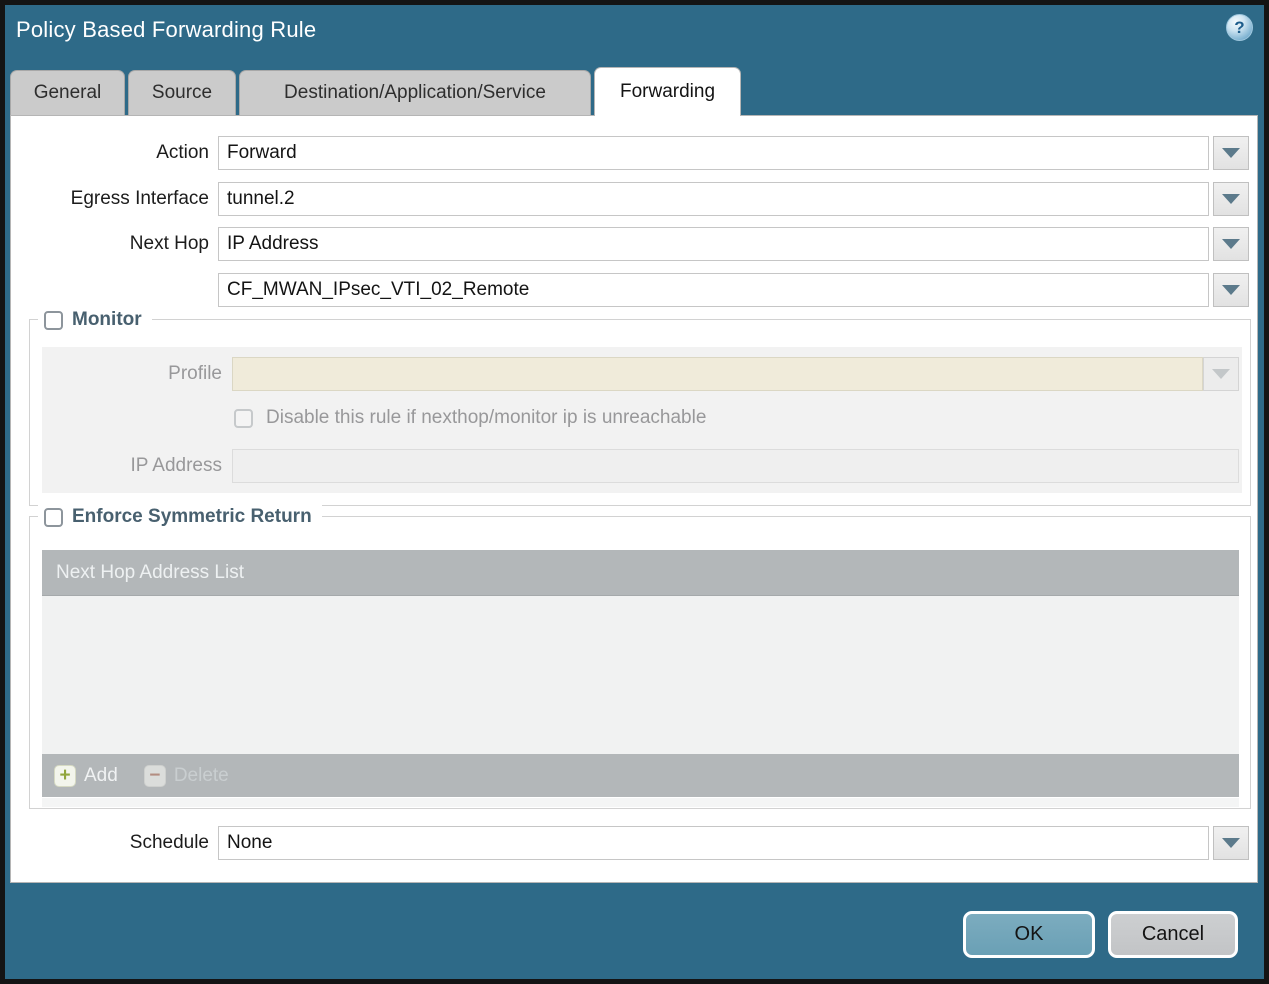 The height and width of the screenshot is (984, 1269). I want to click on next-hop-label: Next Hop, so click(169, 243).